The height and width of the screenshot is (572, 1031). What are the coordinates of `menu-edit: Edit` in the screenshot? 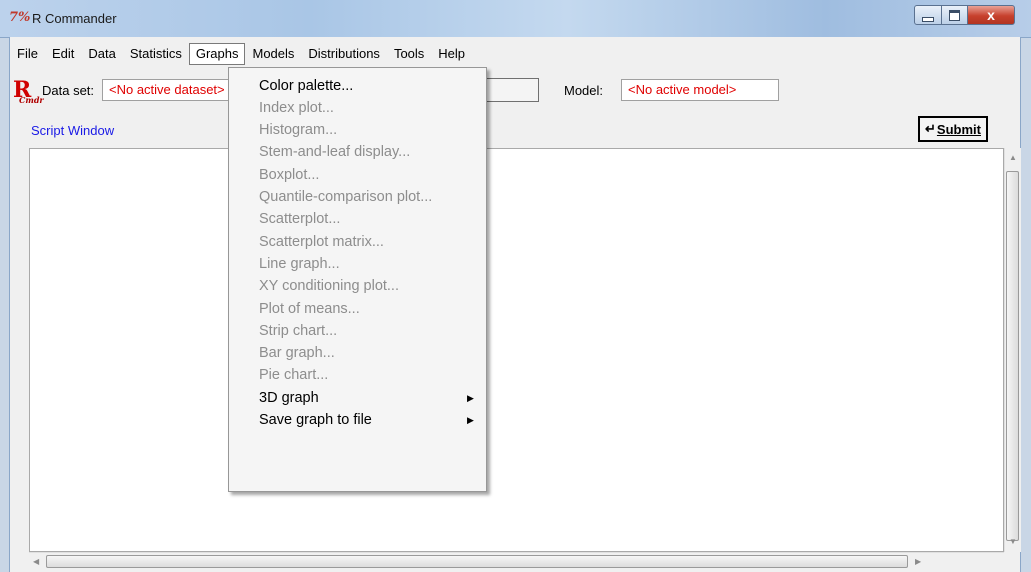 It's located at (63, 54).